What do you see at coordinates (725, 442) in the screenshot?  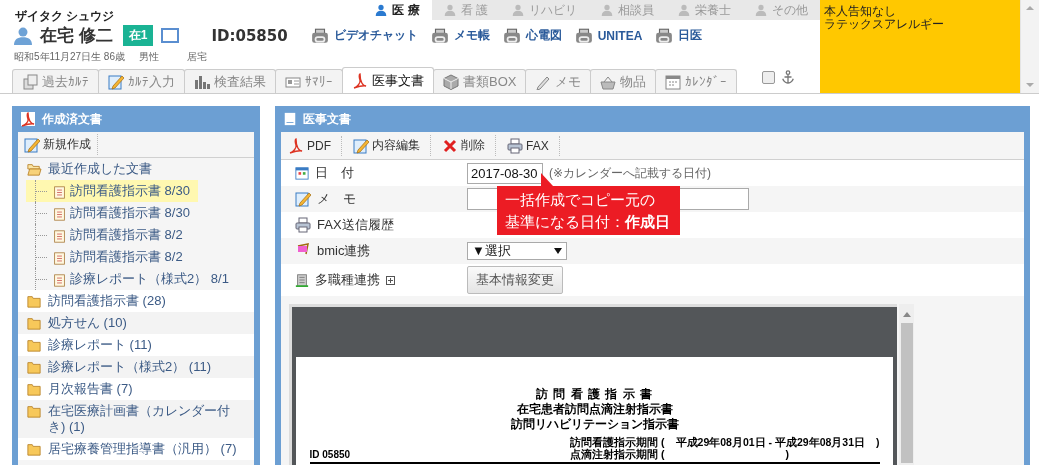 I see `period-line: 訪問看護指示期間 ( 平成29年08月01日 - 平成29年08月31日 )` at bounding box center [725, 442].